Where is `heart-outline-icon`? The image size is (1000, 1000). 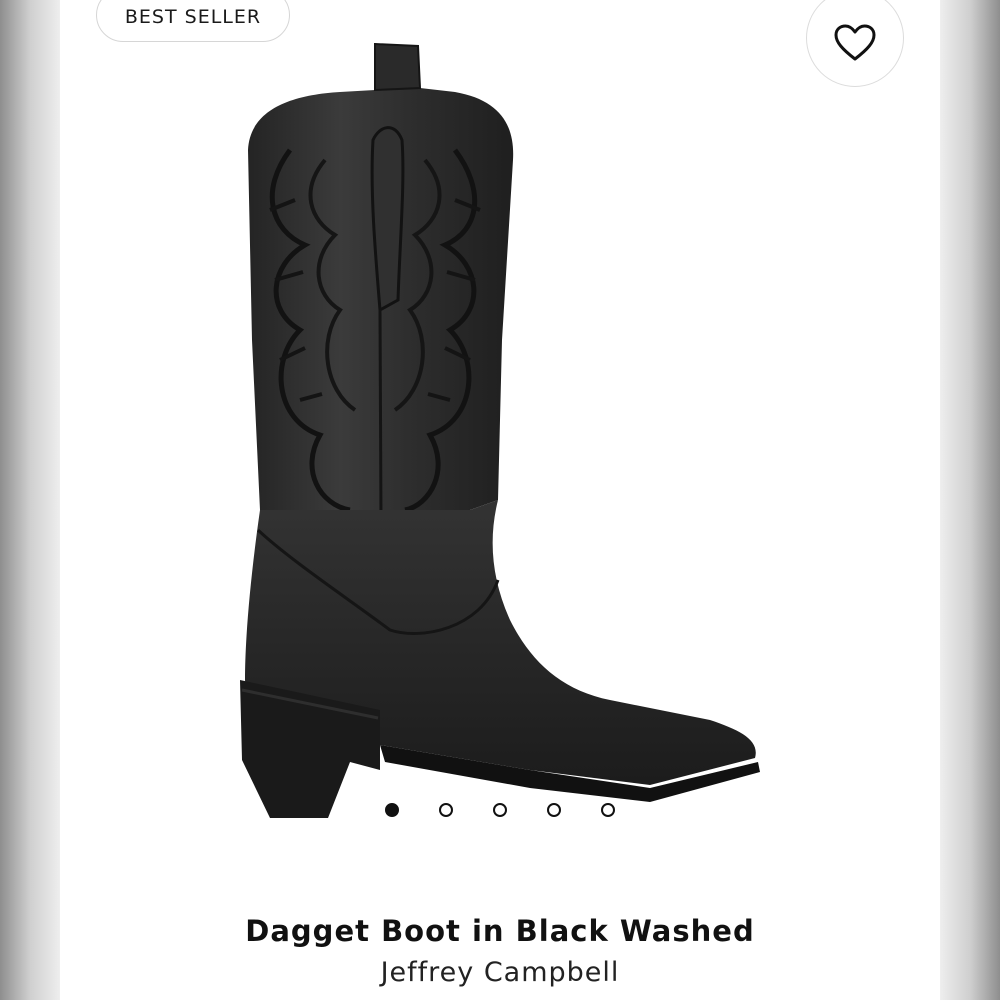
heart-outline-icon is located at coordinates (855, 42).